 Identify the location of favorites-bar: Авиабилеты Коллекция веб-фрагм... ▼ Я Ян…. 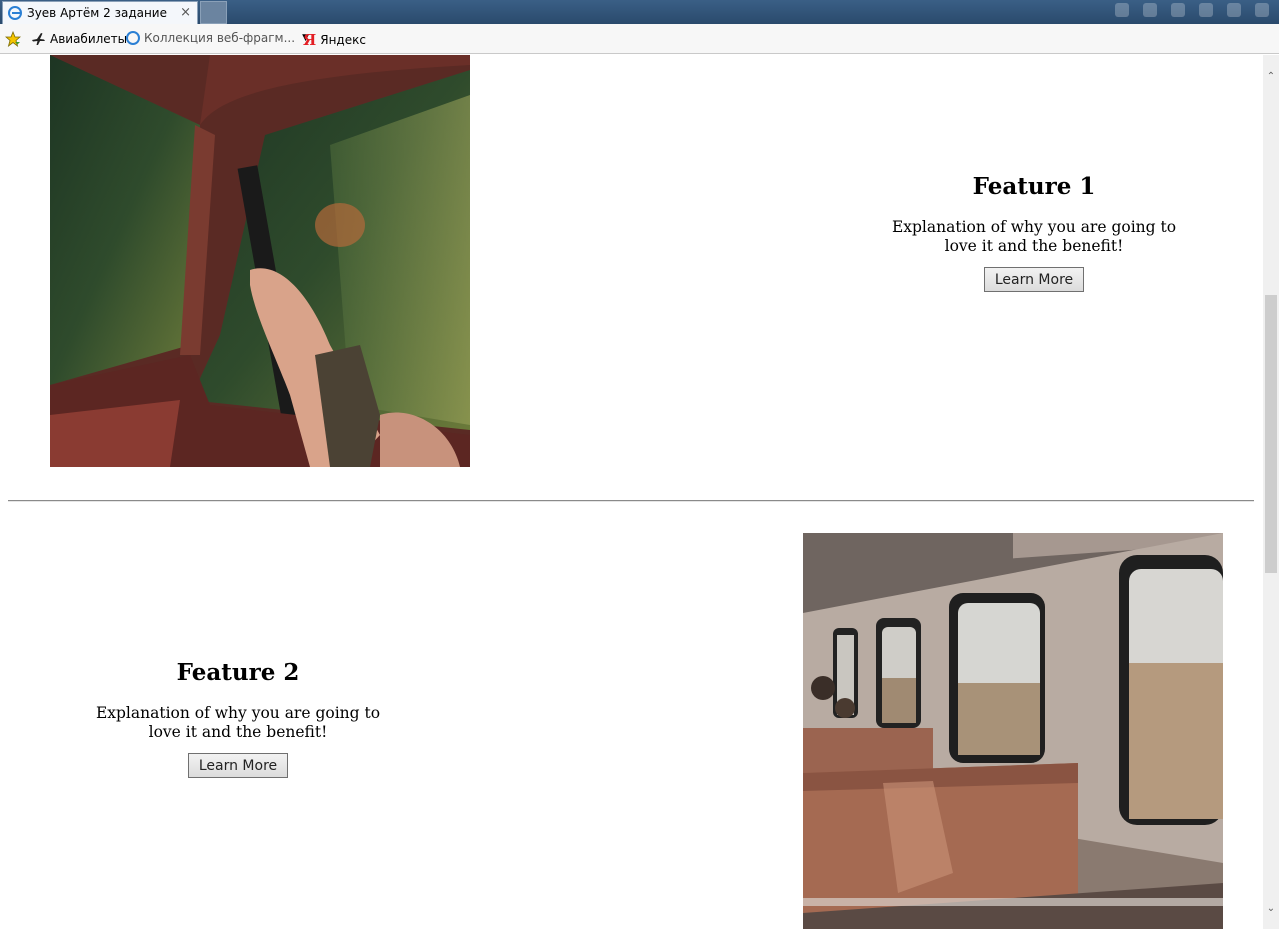
(639, 39).